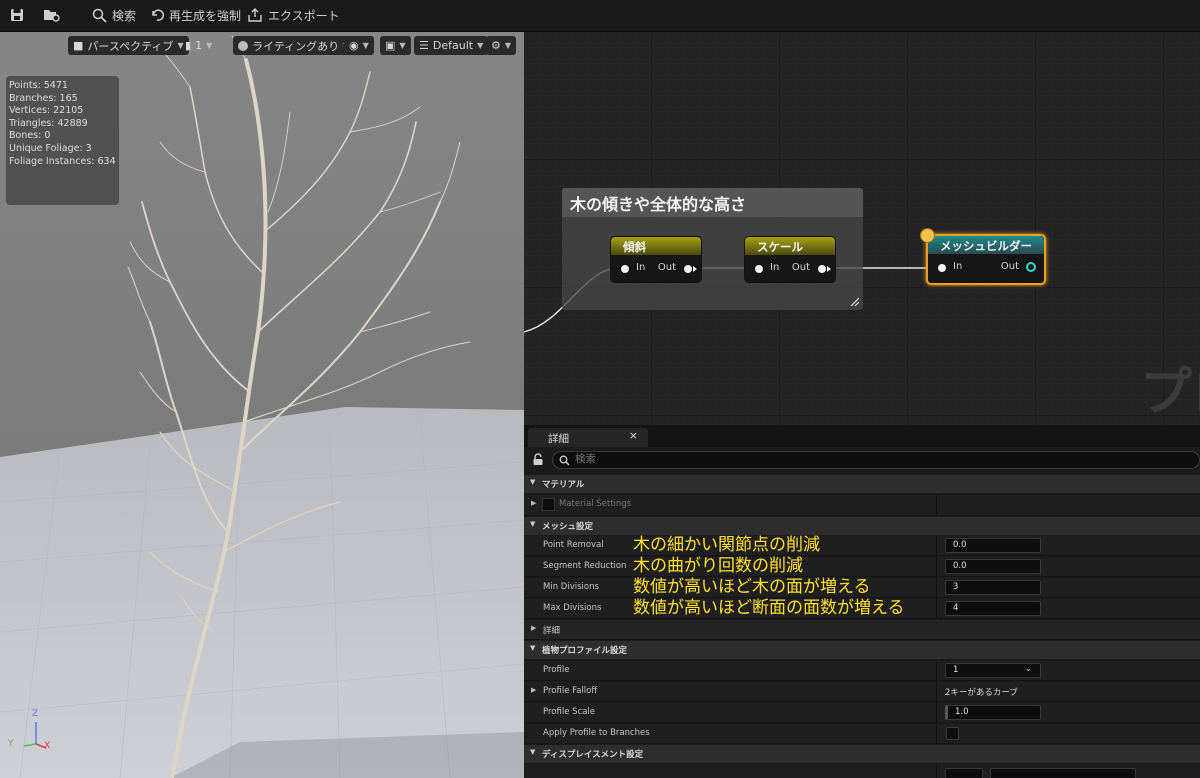 The image size is (1200, 778). I want to click on view-mode-dropdown: ▣ ▼, so click(395, 45).